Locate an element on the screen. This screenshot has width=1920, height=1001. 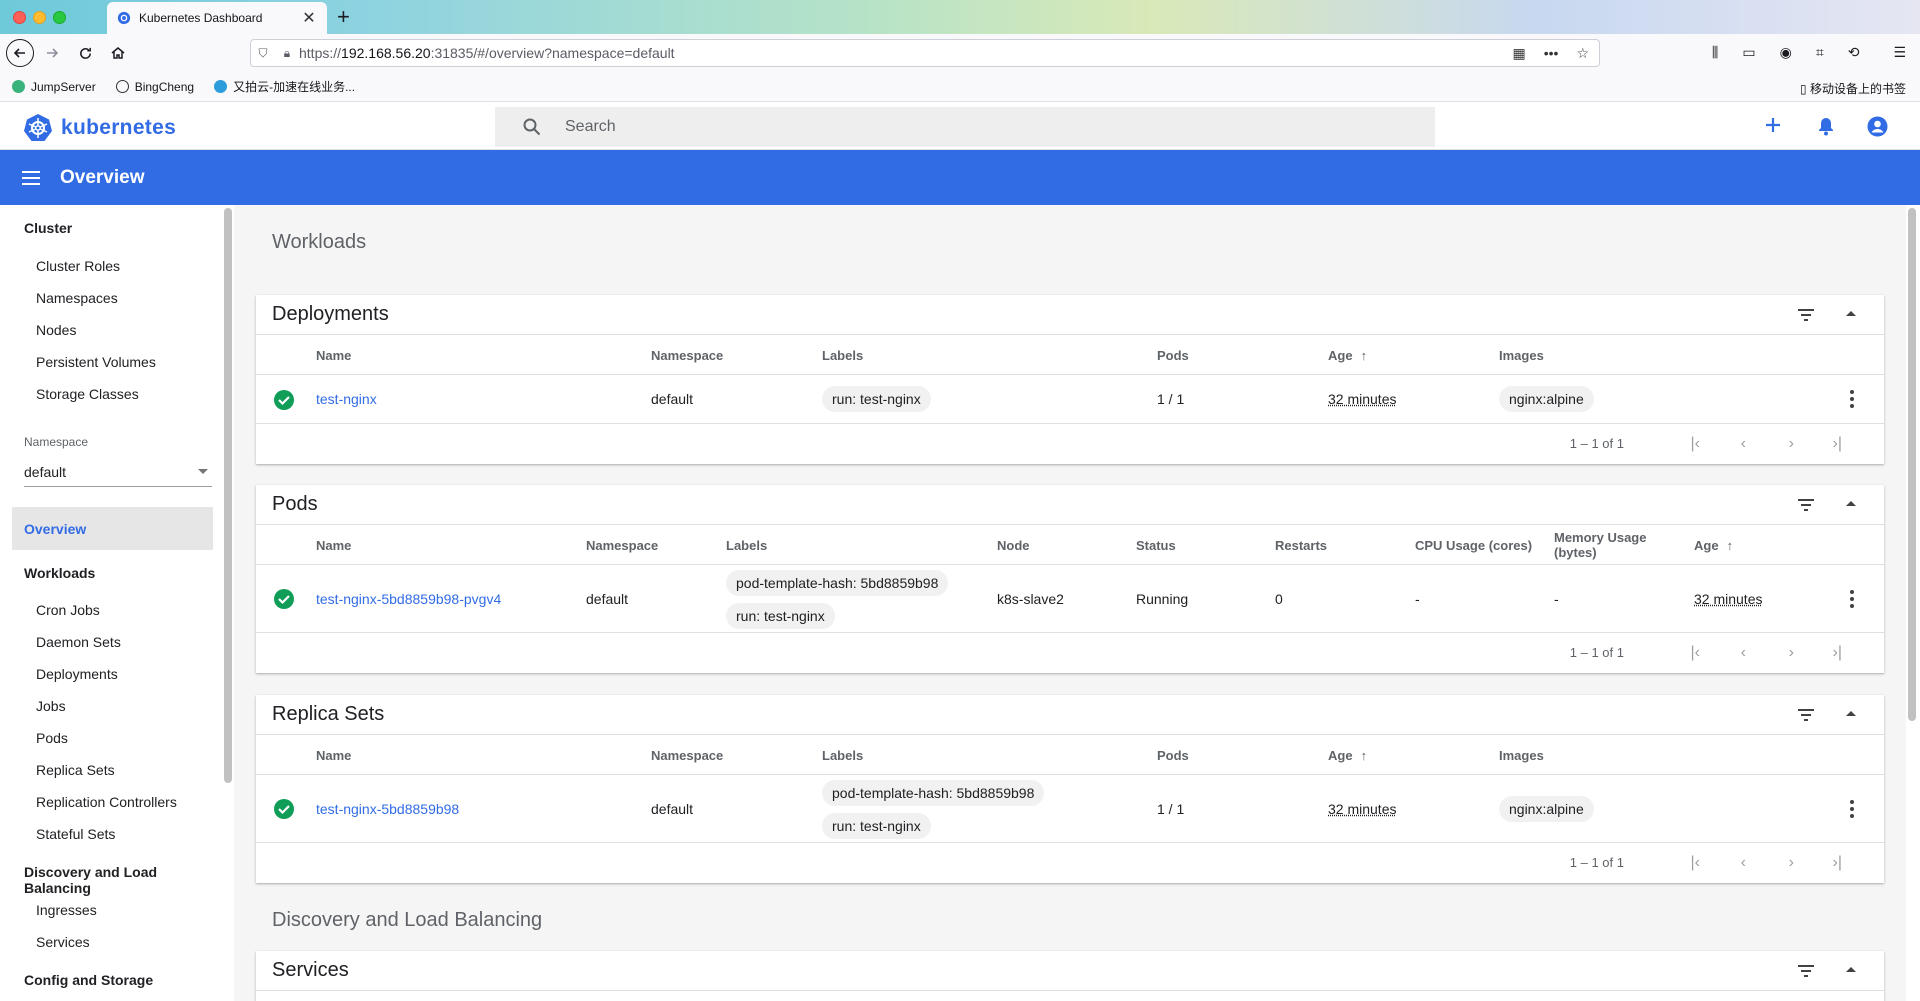
bookmark-jumpserver: JumpServer is located at coordinates (54, 87).